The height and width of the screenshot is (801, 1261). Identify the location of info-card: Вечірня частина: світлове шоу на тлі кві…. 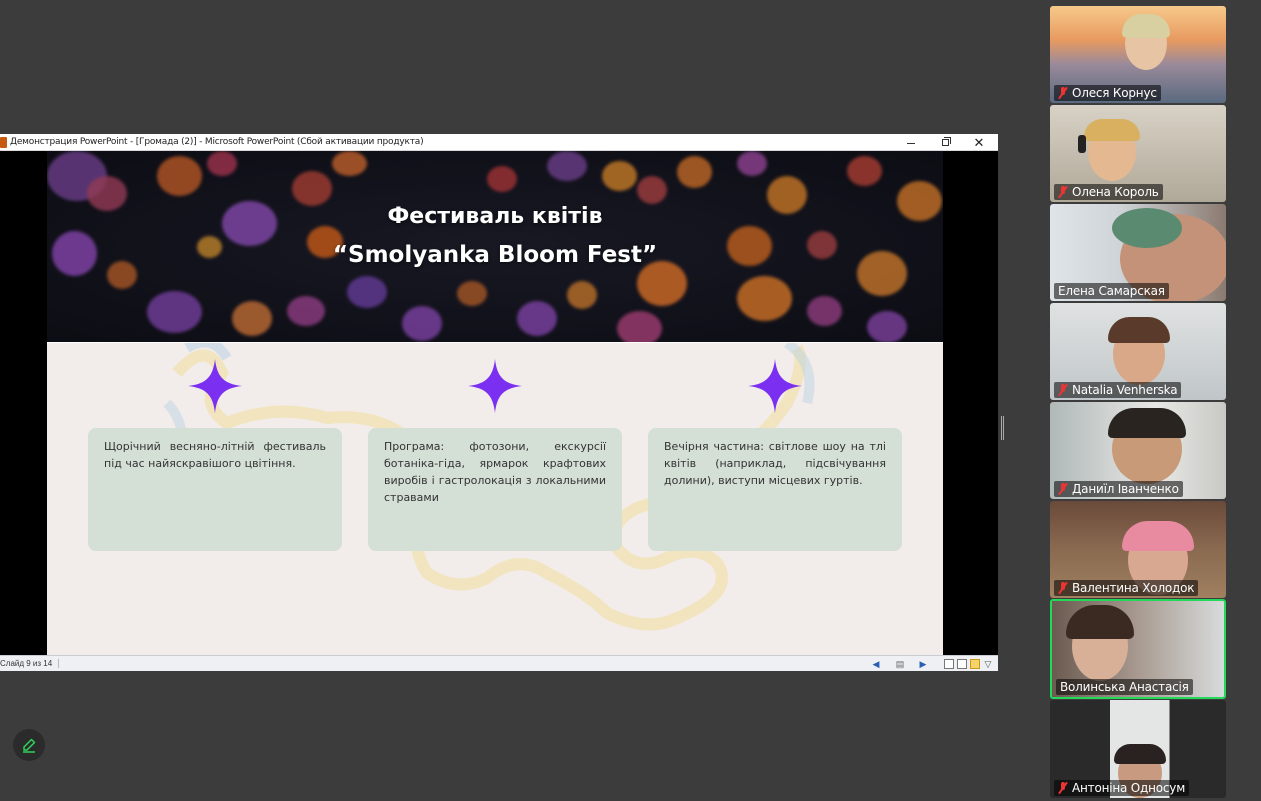
(775, 489).